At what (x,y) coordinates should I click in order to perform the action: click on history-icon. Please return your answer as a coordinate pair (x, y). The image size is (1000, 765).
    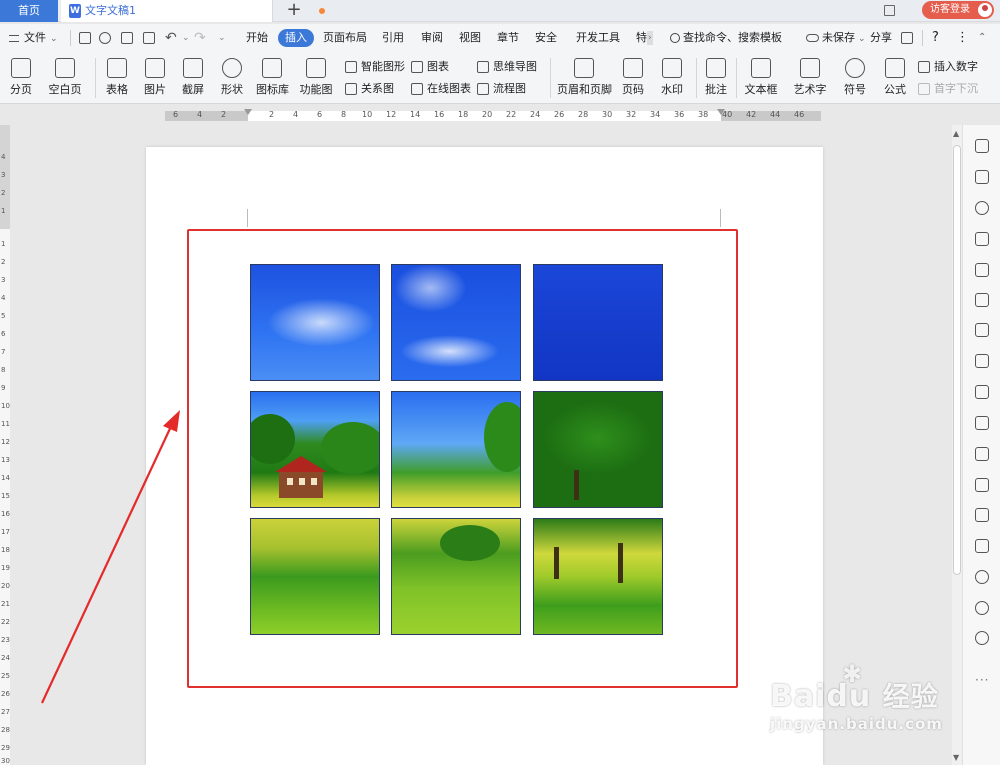
    Looking at the image, I should click on (982, 608).